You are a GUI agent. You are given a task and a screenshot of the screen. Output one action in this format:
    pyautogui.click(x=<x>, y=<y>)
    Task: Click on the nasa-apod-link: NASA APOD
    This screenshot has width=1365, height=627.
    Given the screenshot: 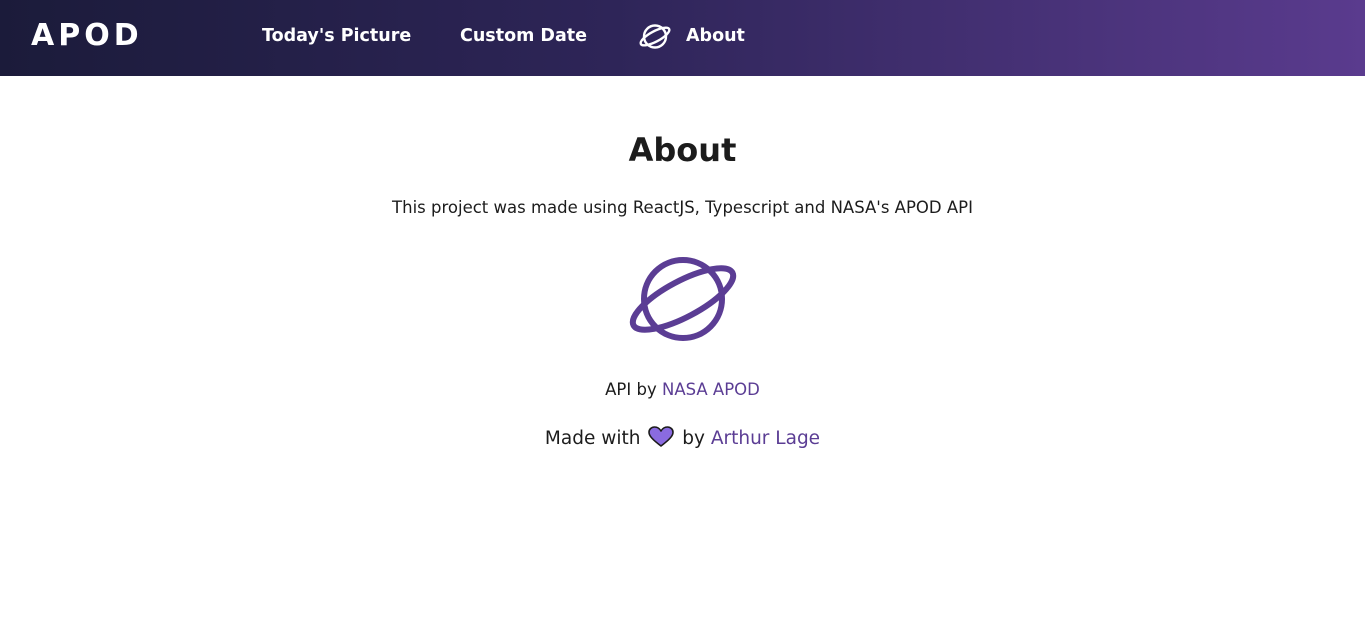 What is the action you would take?
    pyautogui.click(x=711, y=389)
    